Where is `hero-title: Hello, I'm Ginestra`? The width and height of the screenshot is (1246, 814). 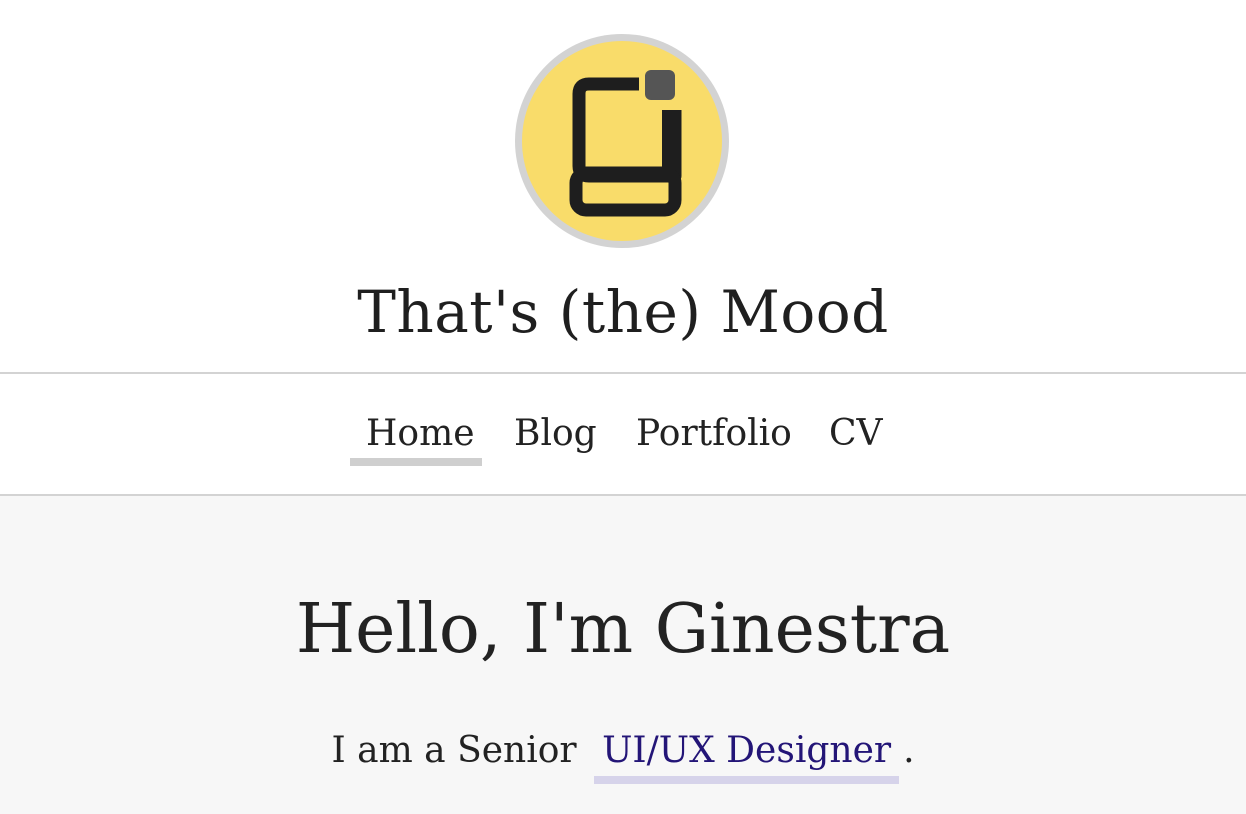 hero-title: Hello, I'm Ginestra is located at coordinates (623, 629).